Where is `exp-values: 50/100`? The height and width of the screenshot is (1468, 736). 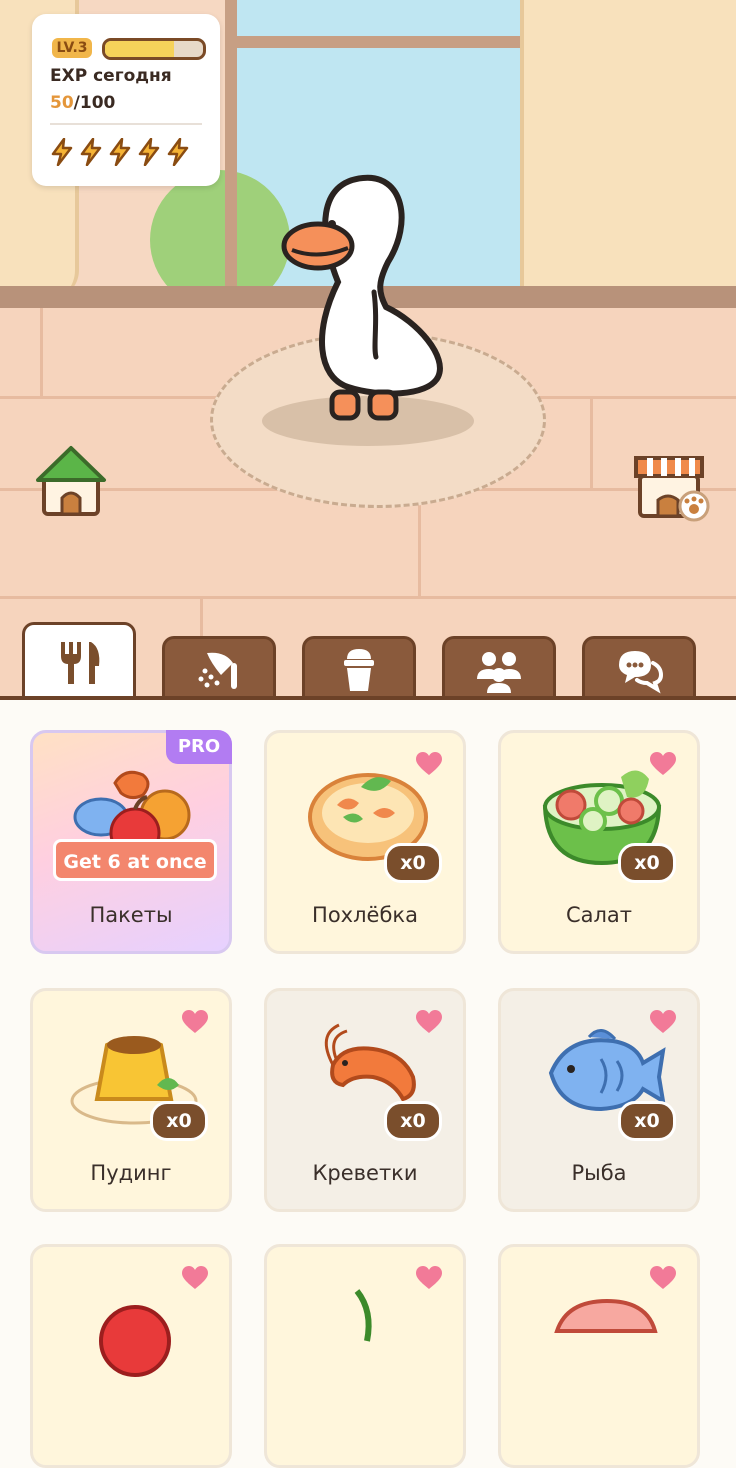 exp-values: 50/100 is located at coordinates (82, 103).